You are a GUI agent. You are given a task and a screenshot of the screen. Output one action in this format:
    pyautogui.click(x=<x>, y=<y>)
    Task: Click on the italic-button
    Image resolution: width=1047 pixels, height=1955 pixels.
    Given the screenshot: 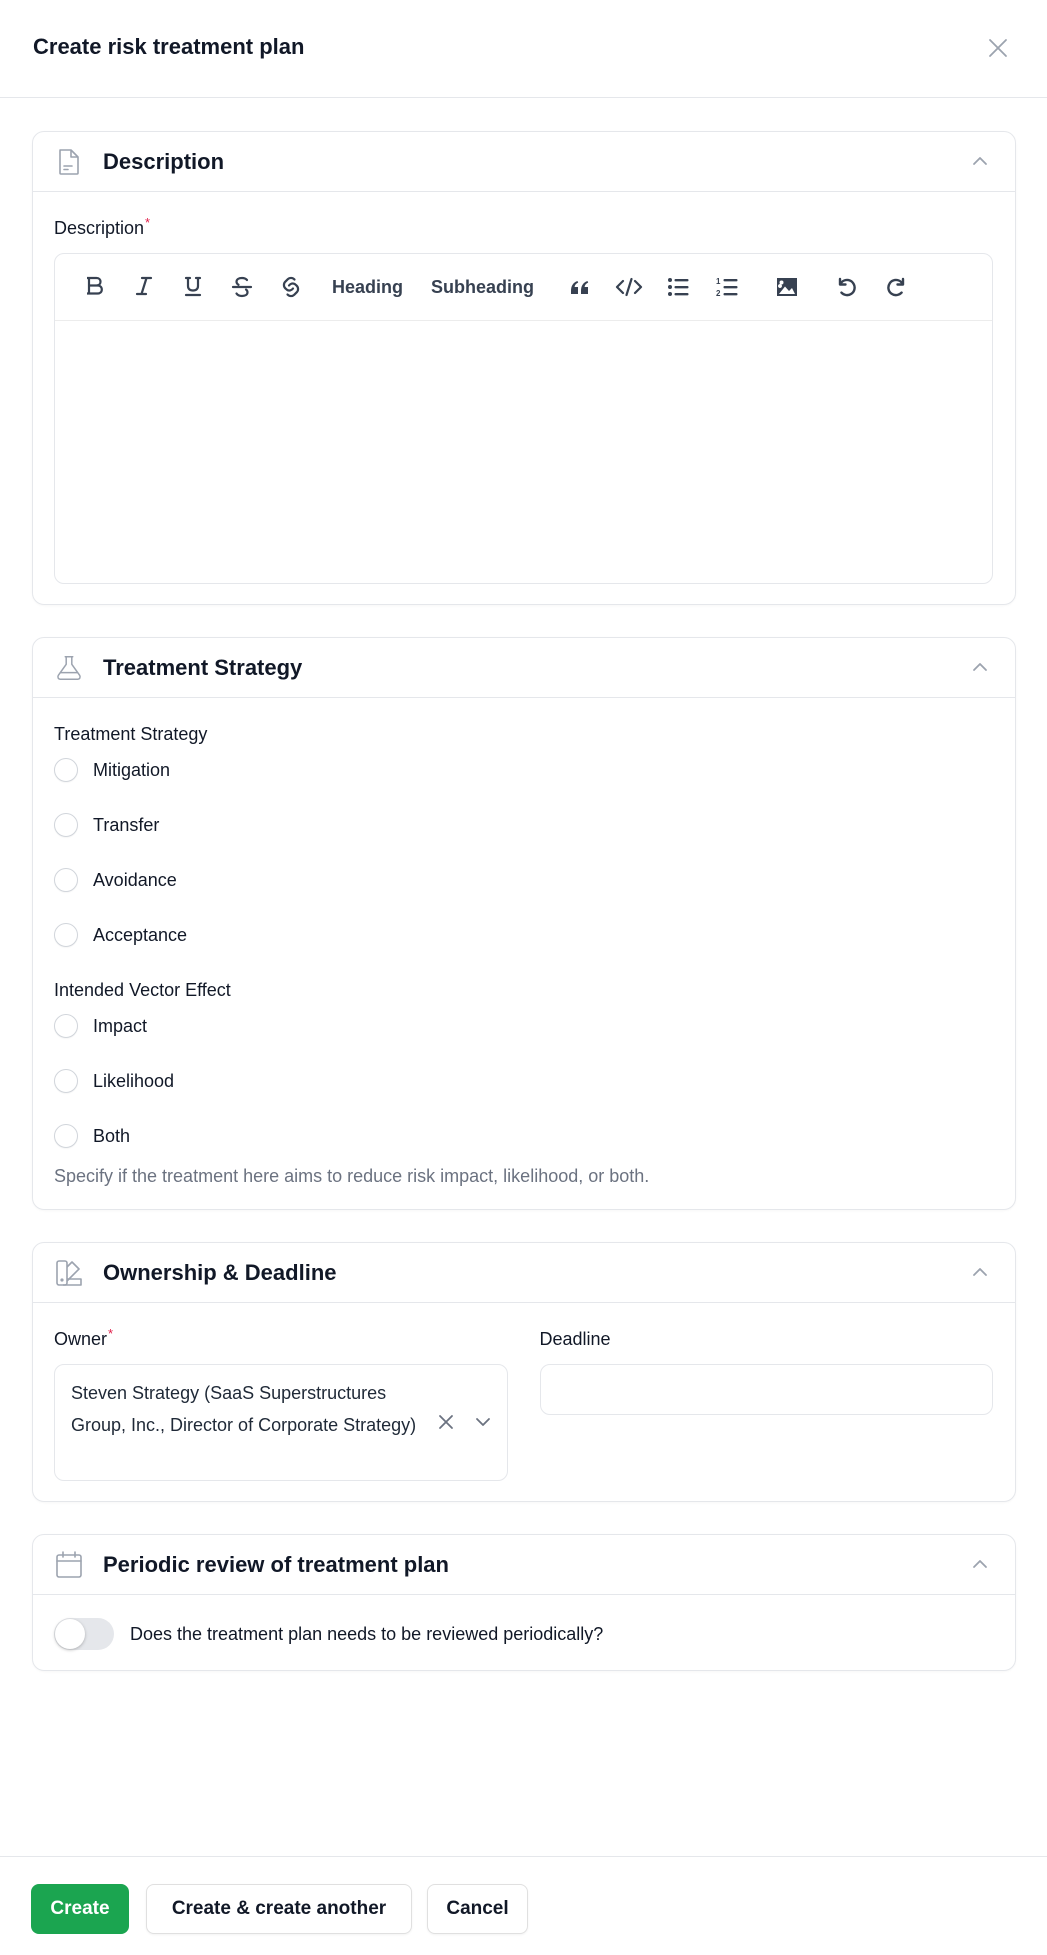 What is the action you would take?
    pyautogui.click(x=144, y=287)
    